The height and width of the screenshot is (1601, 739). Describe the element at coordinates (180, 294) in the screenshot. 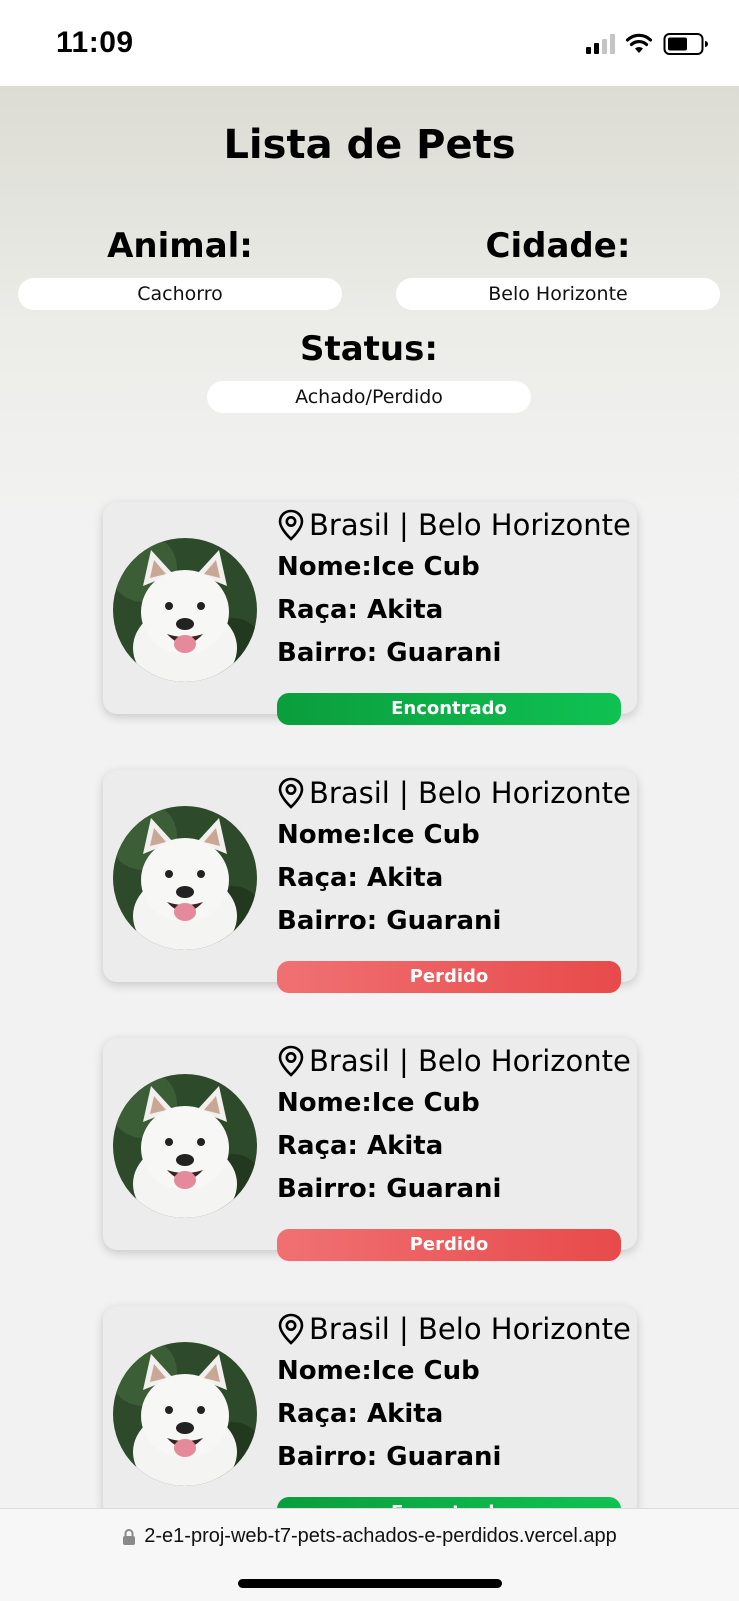

I see `animal-filter-input: Cachorro` at that location.